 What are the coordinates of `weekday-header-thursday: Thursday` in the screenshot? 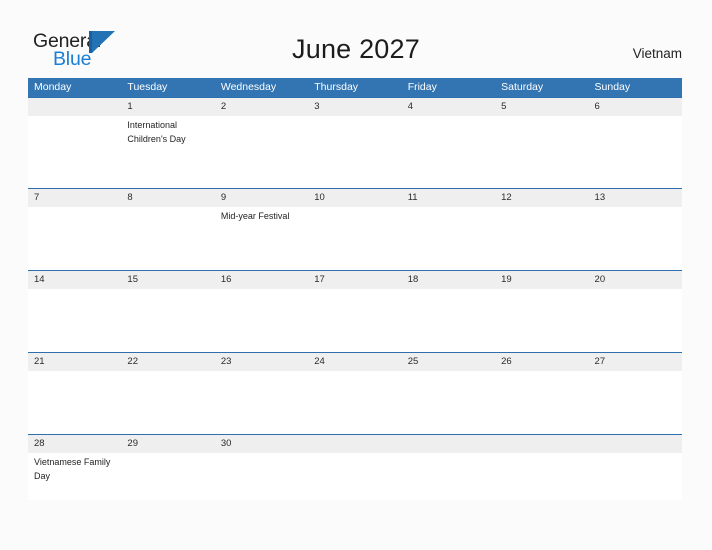 It's located at (336, 87).